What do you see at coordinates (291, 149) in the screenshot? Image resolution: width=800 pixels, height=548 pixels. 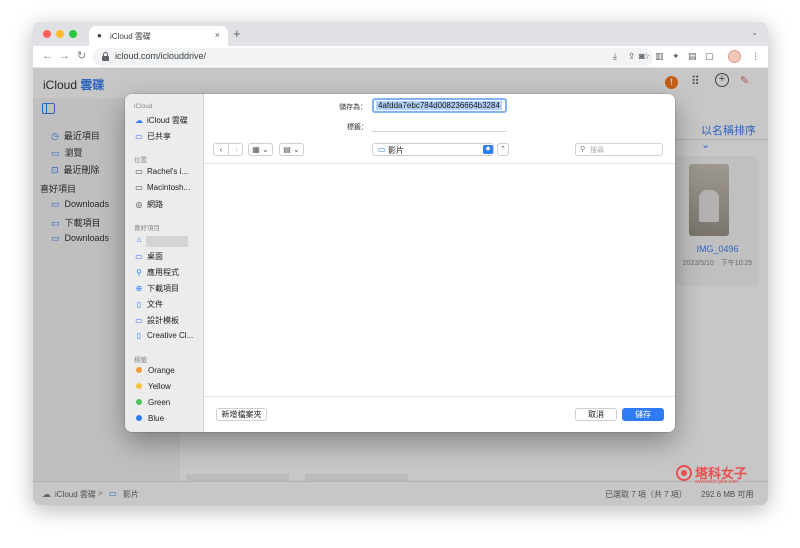 I see `group-mode-button: ▤ ⌄` at bounding box center [291, 149].